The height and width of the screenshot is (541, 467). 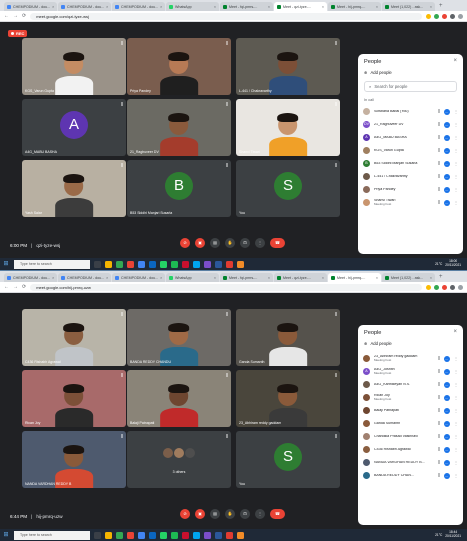 I want to click on url-field: meet.google.com/hij-pmrq-uzw, so click(x=226, y=287).